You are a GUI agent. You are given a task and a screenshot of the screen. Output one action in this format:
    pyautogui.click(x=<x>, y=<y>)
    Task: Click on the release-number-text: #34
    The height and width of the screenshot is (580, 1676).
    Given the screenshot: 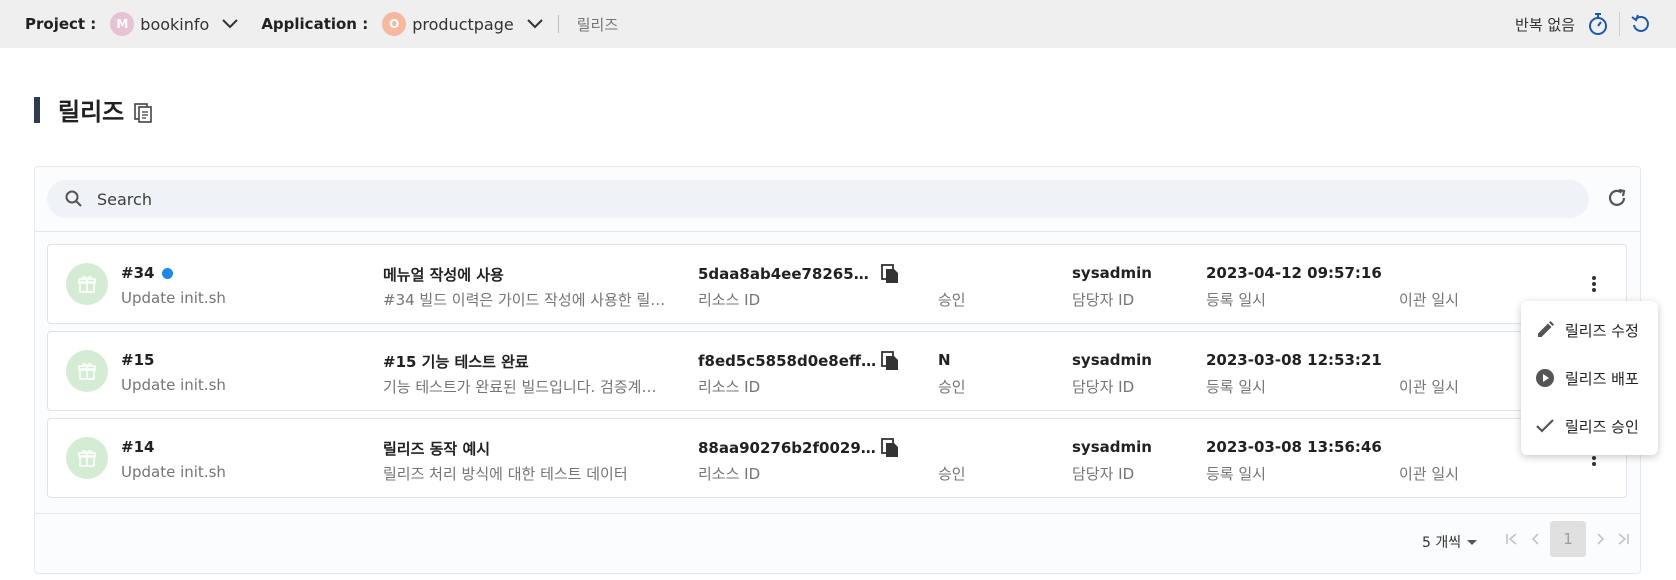 What is the action you would take?
    pyautogui.click(x=138, y=273)
    